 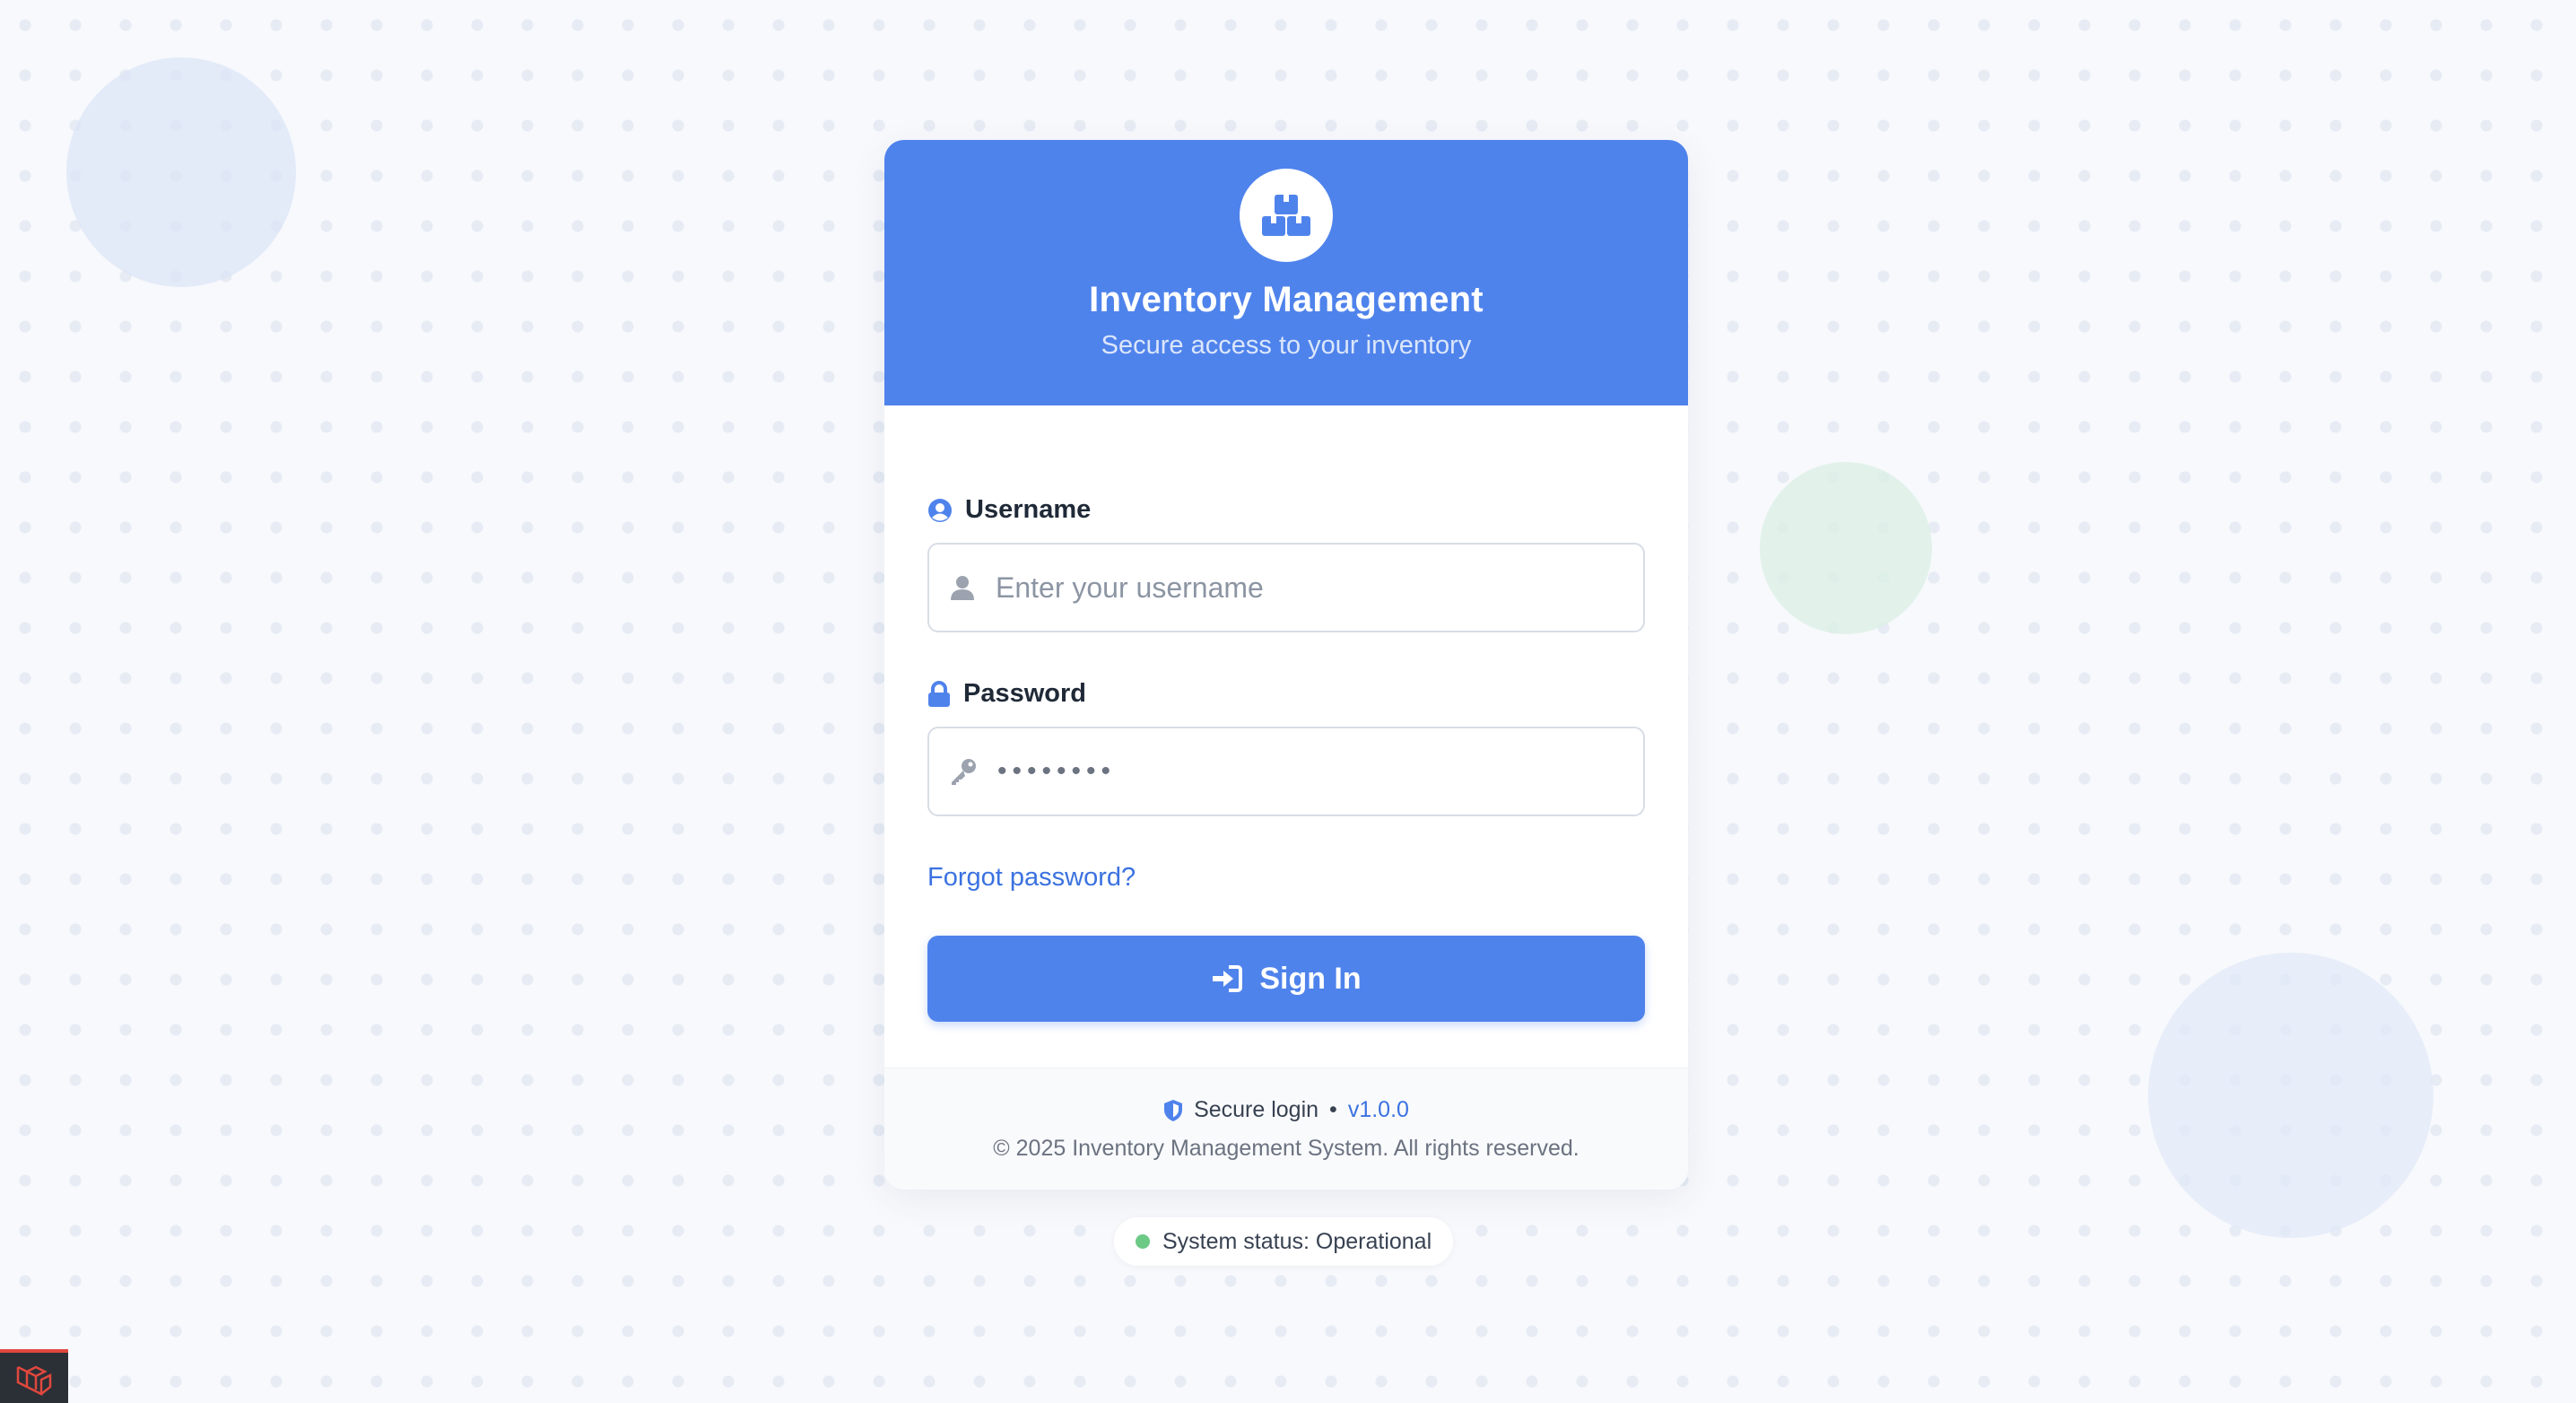 I want to click on logo, so click(x=1286, y=215).